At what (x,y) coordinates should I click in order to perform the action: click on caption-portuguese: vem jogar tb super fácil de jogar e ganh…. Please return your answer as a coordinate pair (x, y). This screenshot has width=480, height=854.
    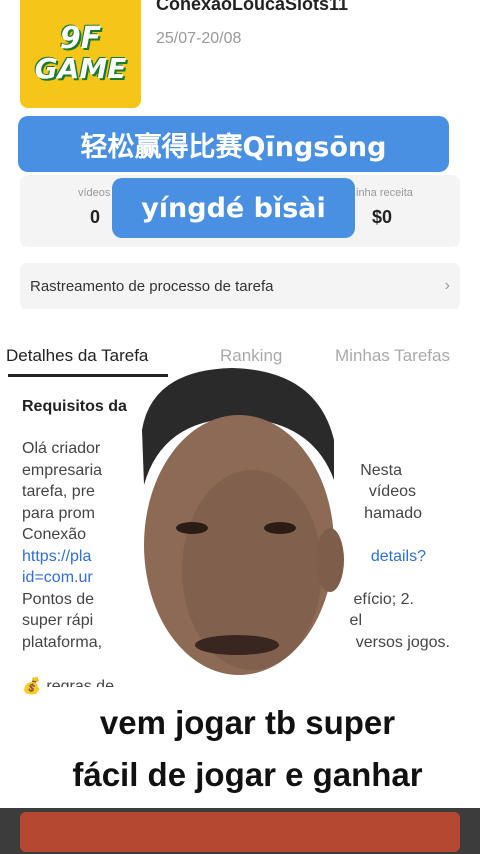
    Looking at the image, I should click on (247, 747).